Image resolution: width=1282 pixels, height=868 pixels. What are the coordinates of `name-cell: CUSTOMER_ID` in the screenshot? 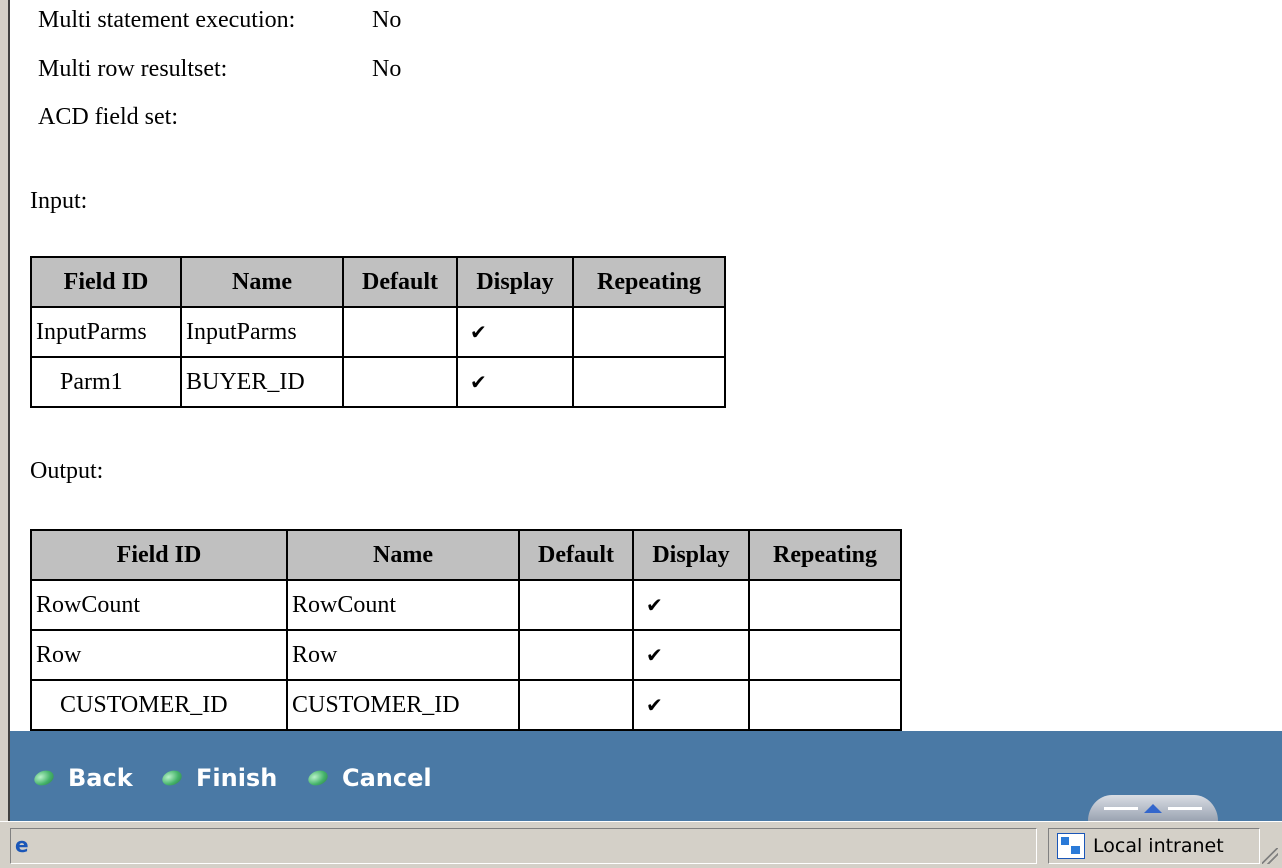 It's located at (403, 705).